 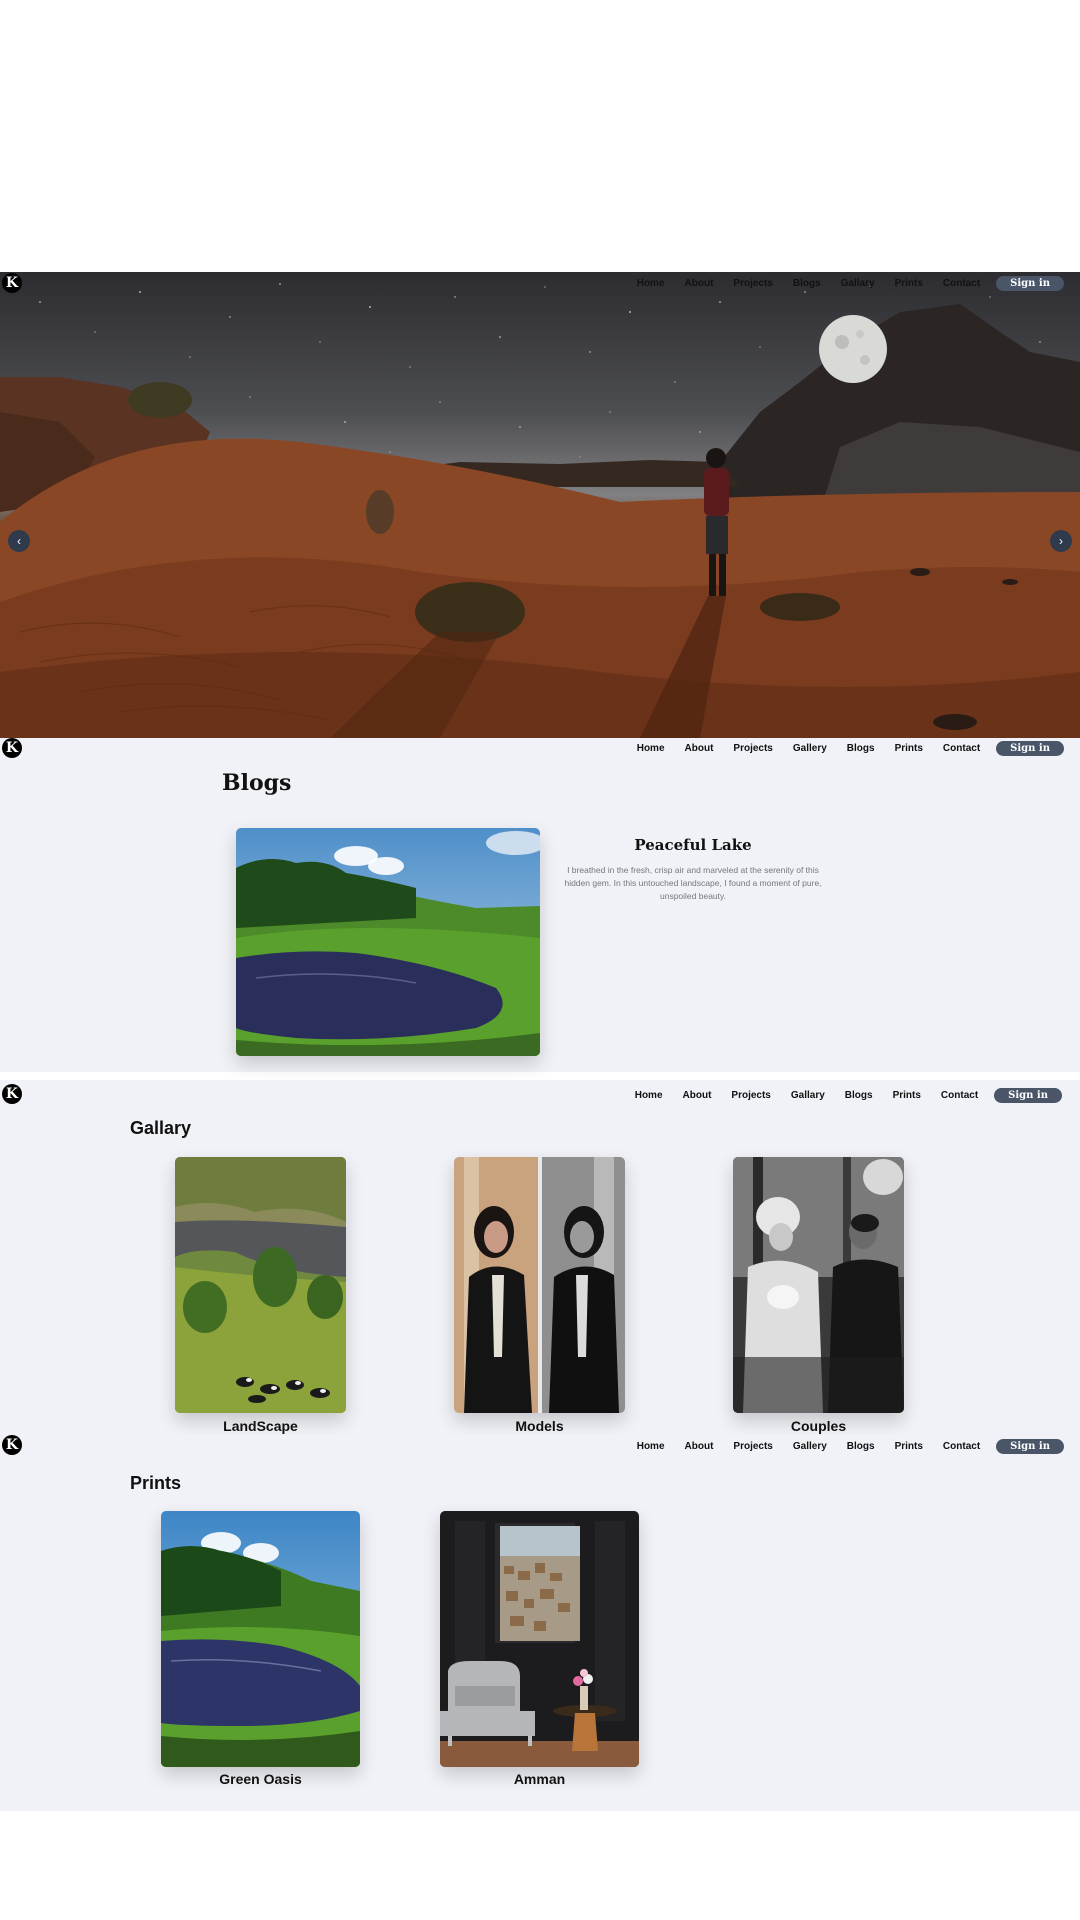 I want to click on peaceful-lake-photo, so click(x=388, y=942).